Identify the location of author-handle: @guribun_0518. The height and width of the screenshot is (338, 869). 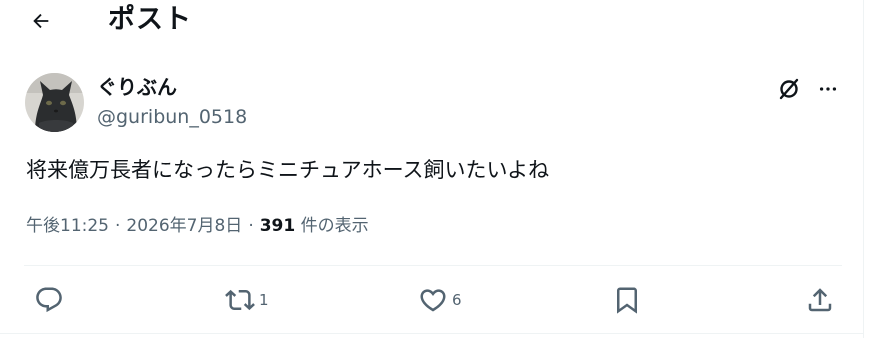
(172, 117).